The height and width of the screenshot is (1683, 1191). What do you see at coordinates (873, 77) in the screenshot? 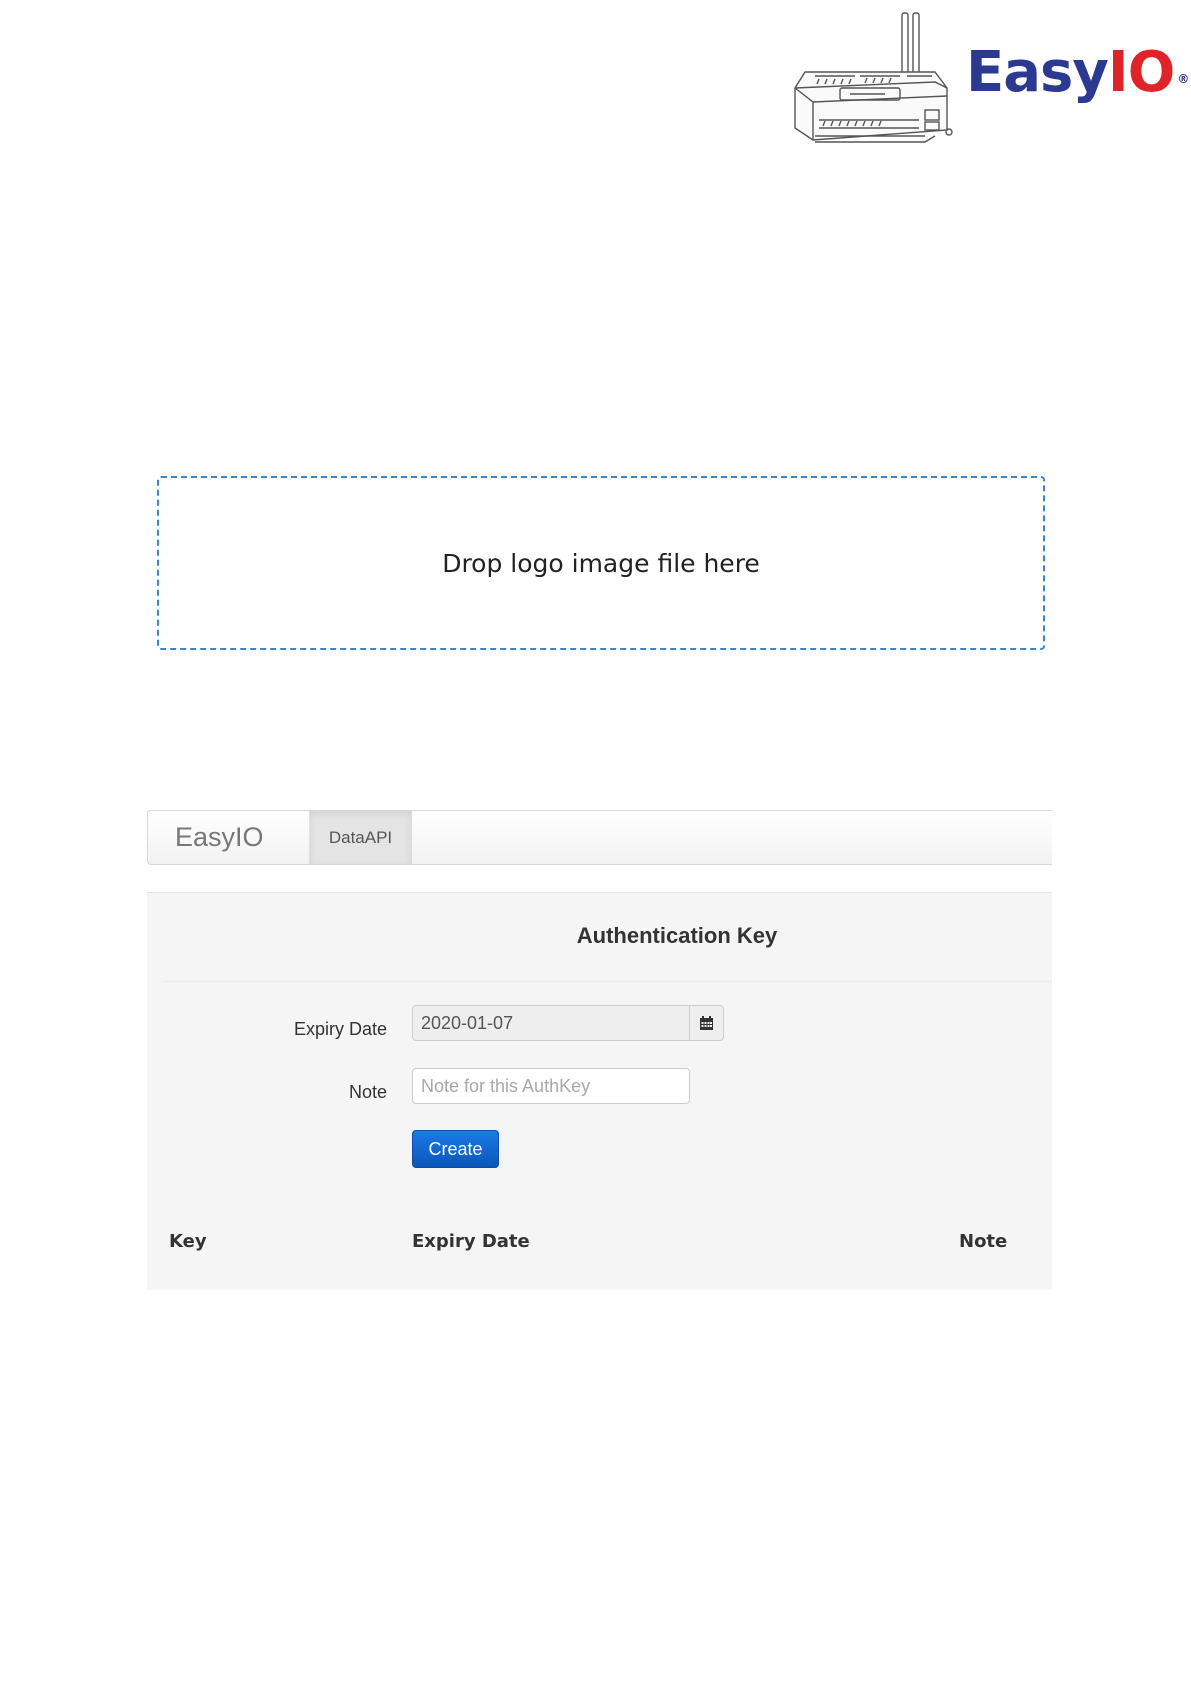
I see `controller-device-illustration` at bounding box center [873, 77].